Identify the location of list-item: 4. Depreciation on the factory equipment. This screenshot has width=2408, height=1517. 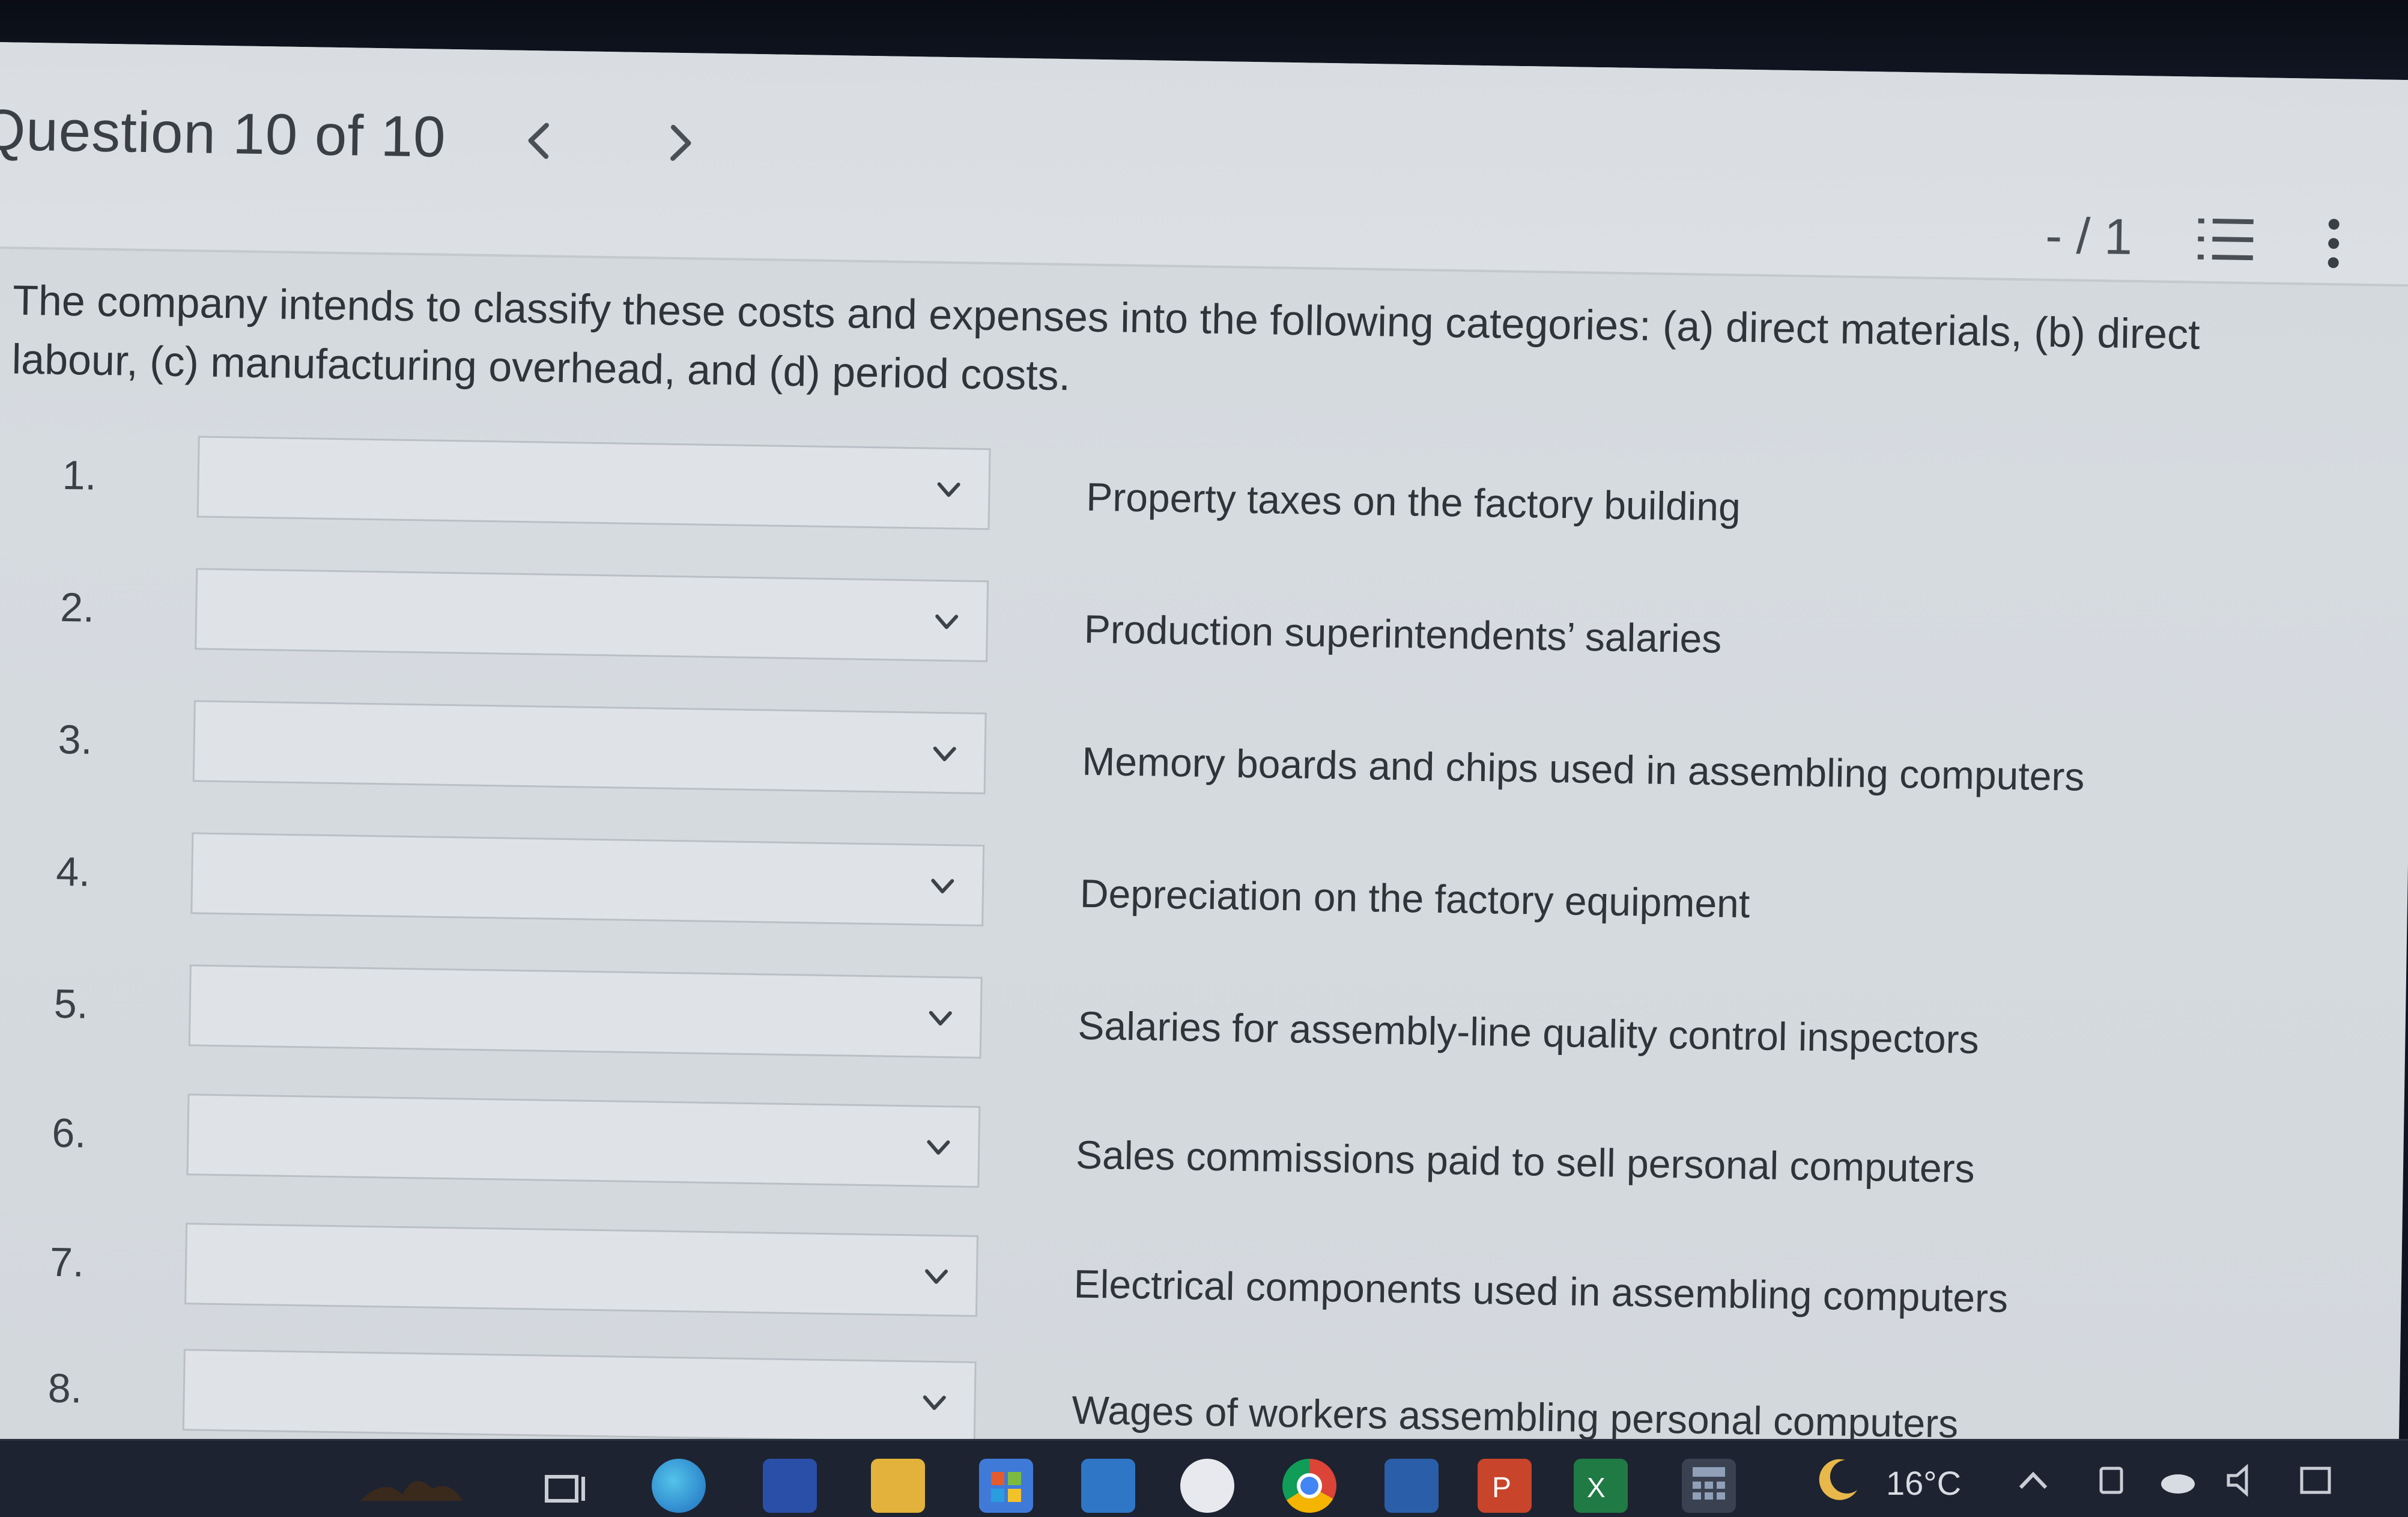
(1192, 896).